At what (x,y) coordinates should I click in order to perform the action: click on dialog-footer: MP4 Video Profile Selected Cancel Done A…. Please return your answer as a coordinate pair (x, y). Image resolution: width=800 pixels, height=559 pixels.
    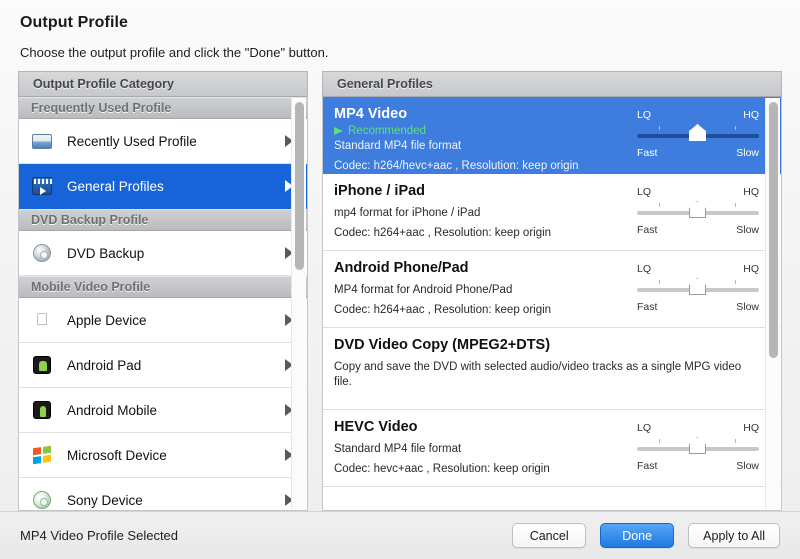
    Looking at the image, I should click on (400, 535).